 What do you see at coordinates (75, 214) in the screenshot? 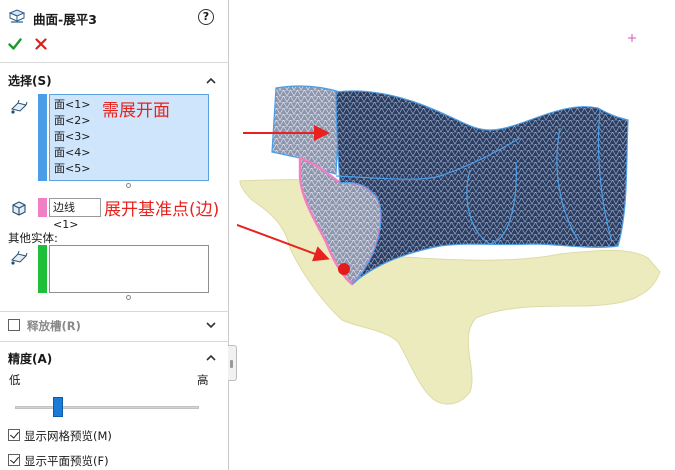
I see `edge-field: 边线<1>` at bounding box center [75, 214].